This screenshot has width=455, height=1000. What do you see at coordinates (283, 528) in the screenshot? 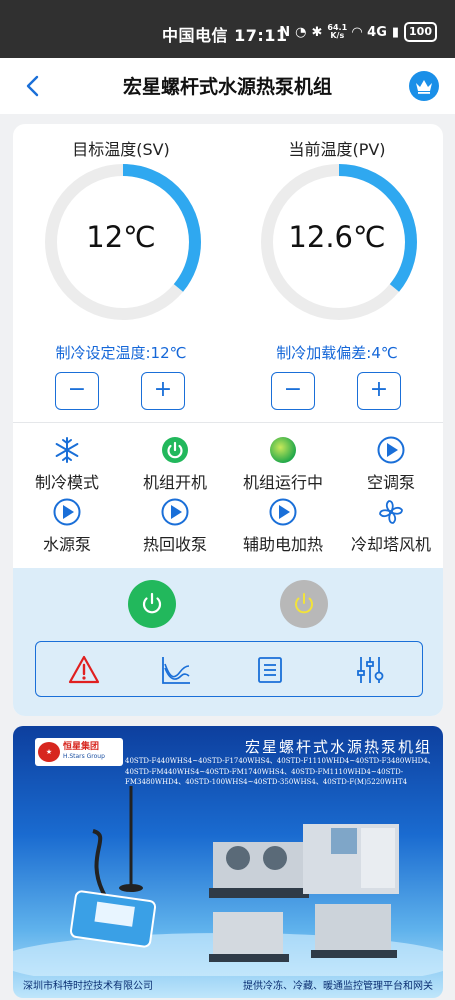
I see `status-item-aux-heater: 辅助电加热` at bounding box center [283, 528].